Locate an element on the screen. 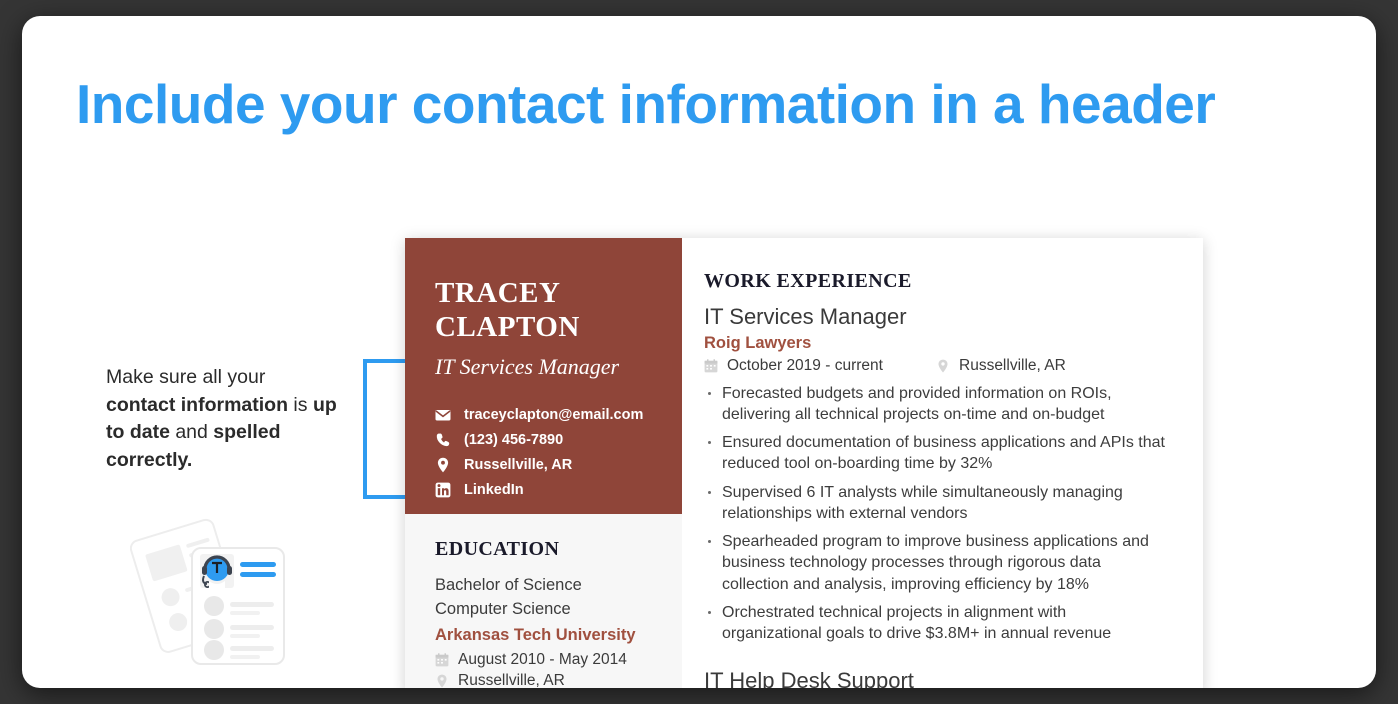  contact-phone-label: (123) 456-7890 is located at coordinates (514, 439).